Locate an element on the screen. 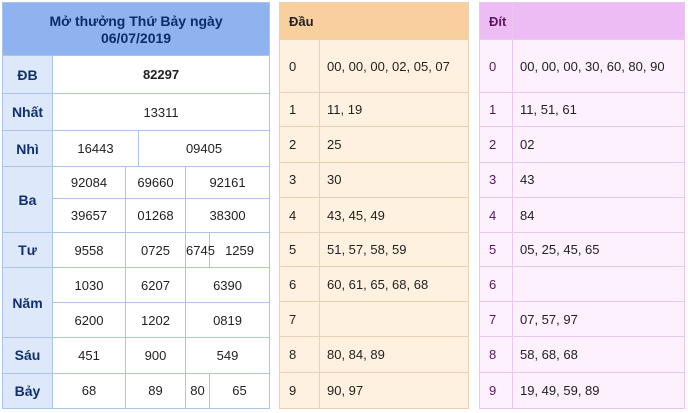 Image resolution: width=688 pixels, height=413 pixels. first-prize-value: 13311 is located at coordinates (161, 112).